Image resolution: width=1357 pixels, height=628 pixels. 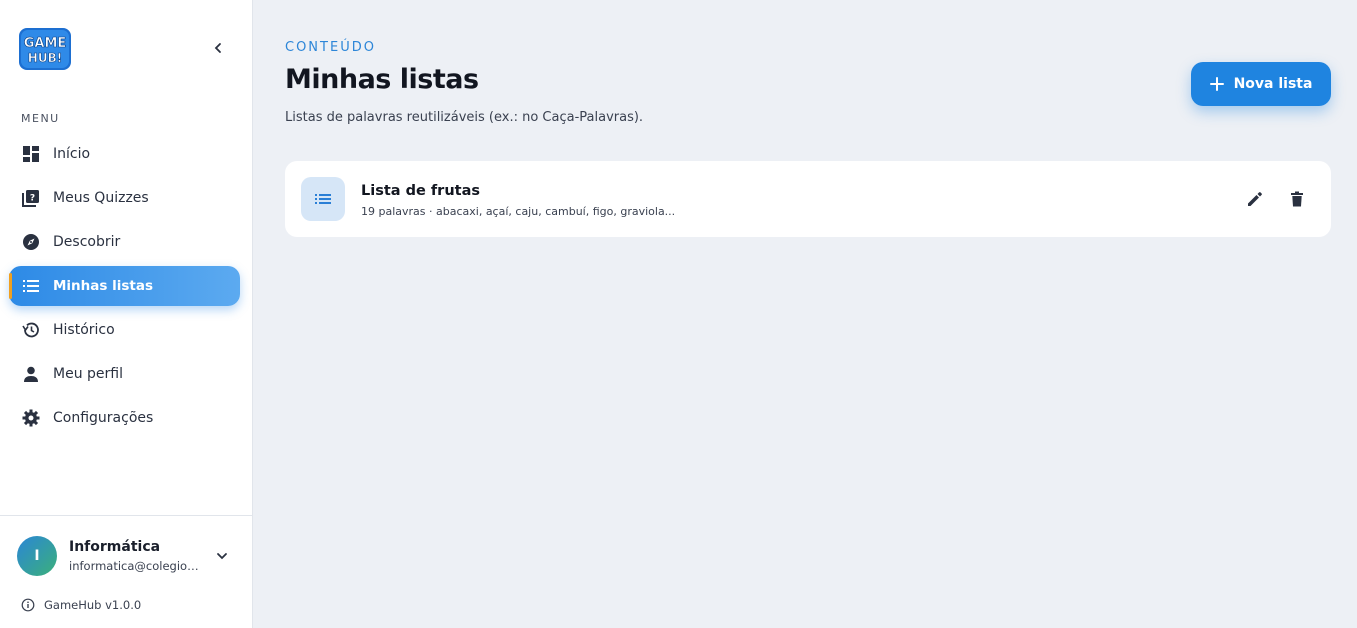 What do you see at coordinates (103, 286) in the screenshot?
I see `sidebar-item-label: Minhas listas` at bounding box center [103, 286].